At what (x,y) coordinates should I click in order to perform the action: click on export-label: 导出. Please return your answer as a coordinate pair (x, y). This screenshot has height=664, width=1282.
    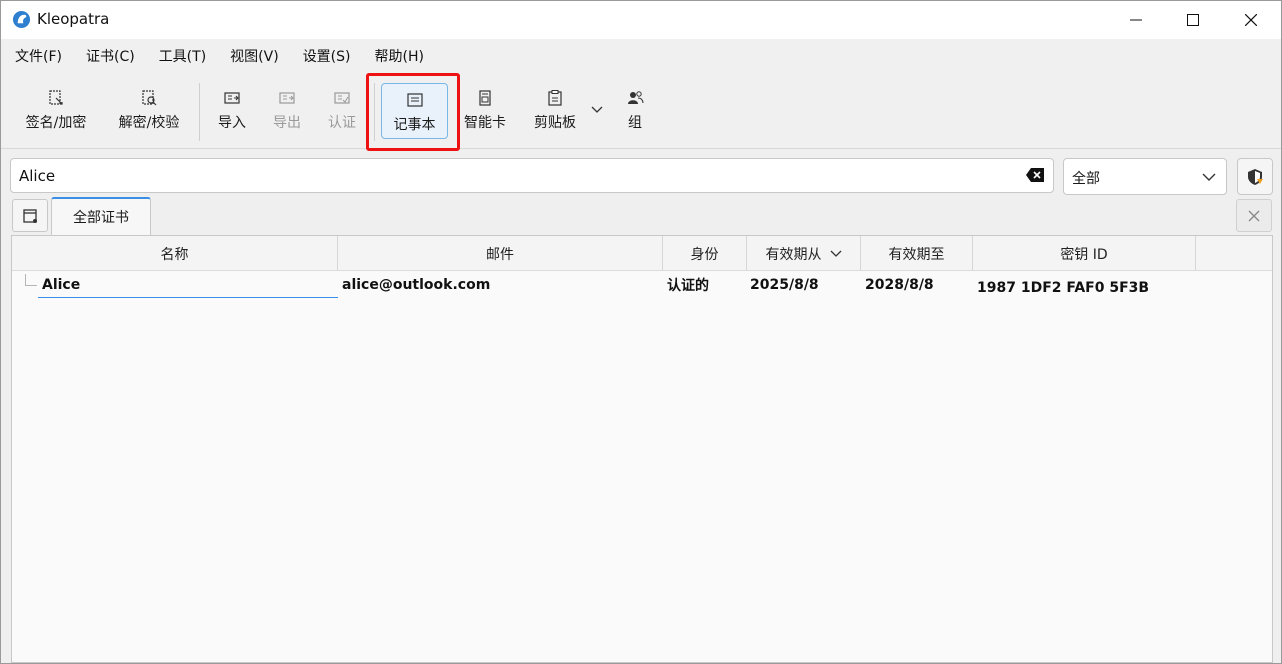
    Looking at the image, I should click on (287, 123).